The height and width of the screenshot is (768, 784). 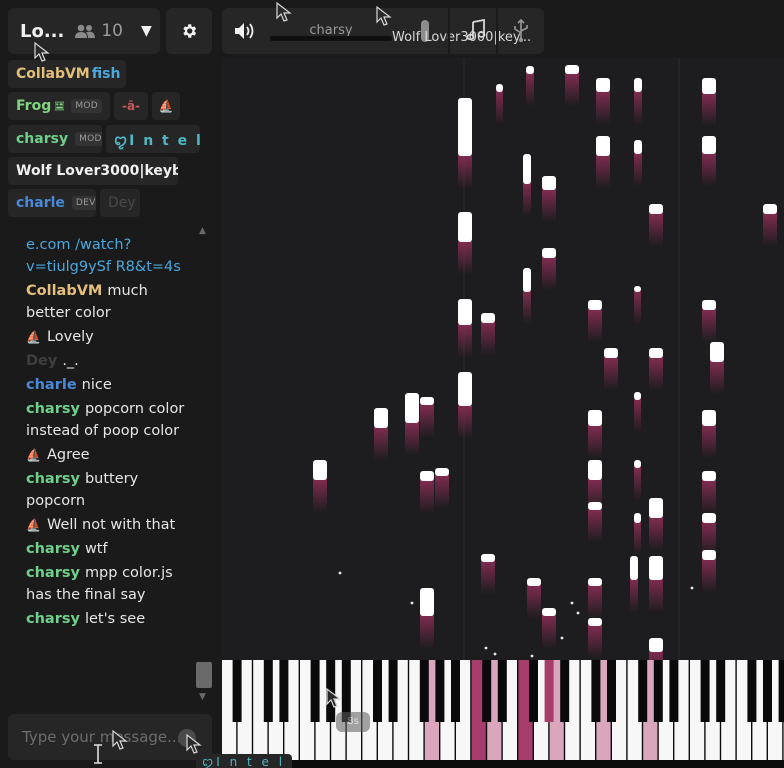 I want to click on chat-message: CollabVM much better color, so click(x=106, y=302).